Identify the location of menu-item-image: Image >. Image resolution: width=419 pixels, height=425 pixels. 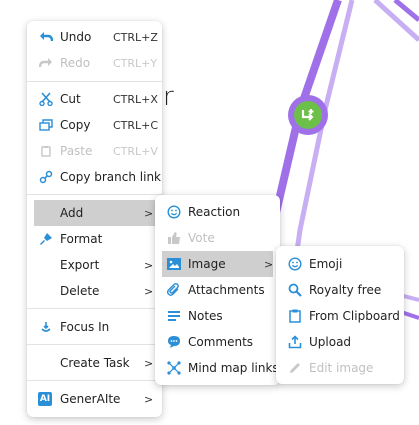
(217, 264).